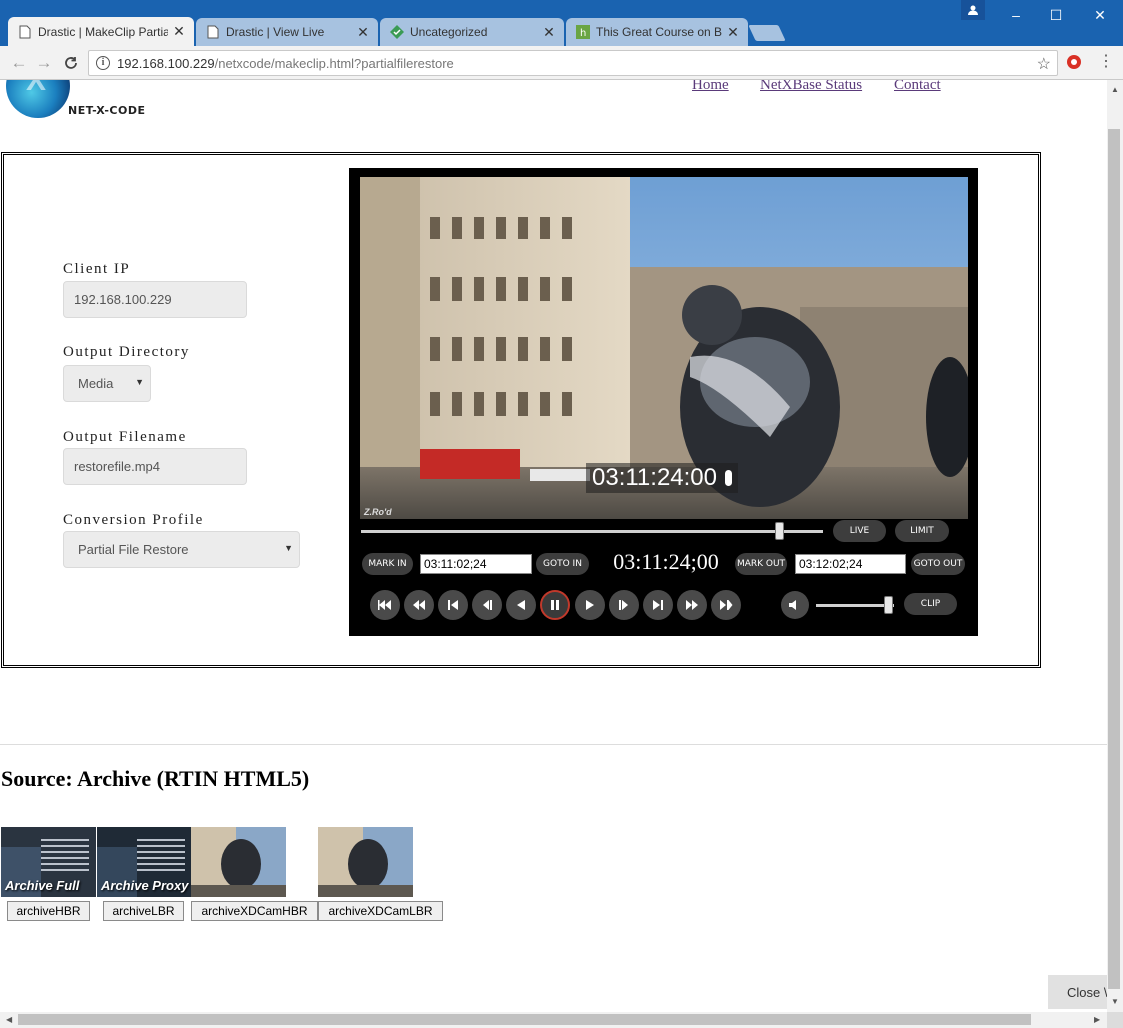  Describe the element at coordinates (1115, 1001) in the screenshot. I see `scroll-down-arrow-icon: ▼` at that location.